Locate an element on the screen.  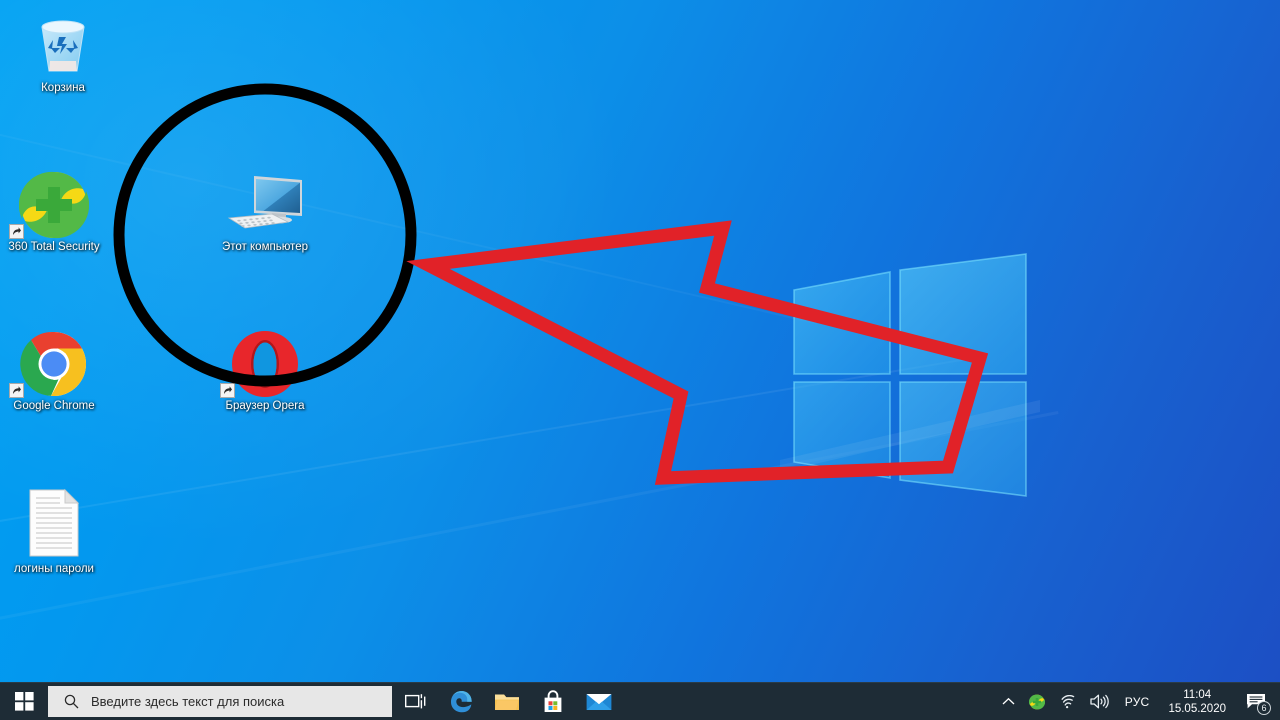
task-view-button is located at coordinates (415, 701).